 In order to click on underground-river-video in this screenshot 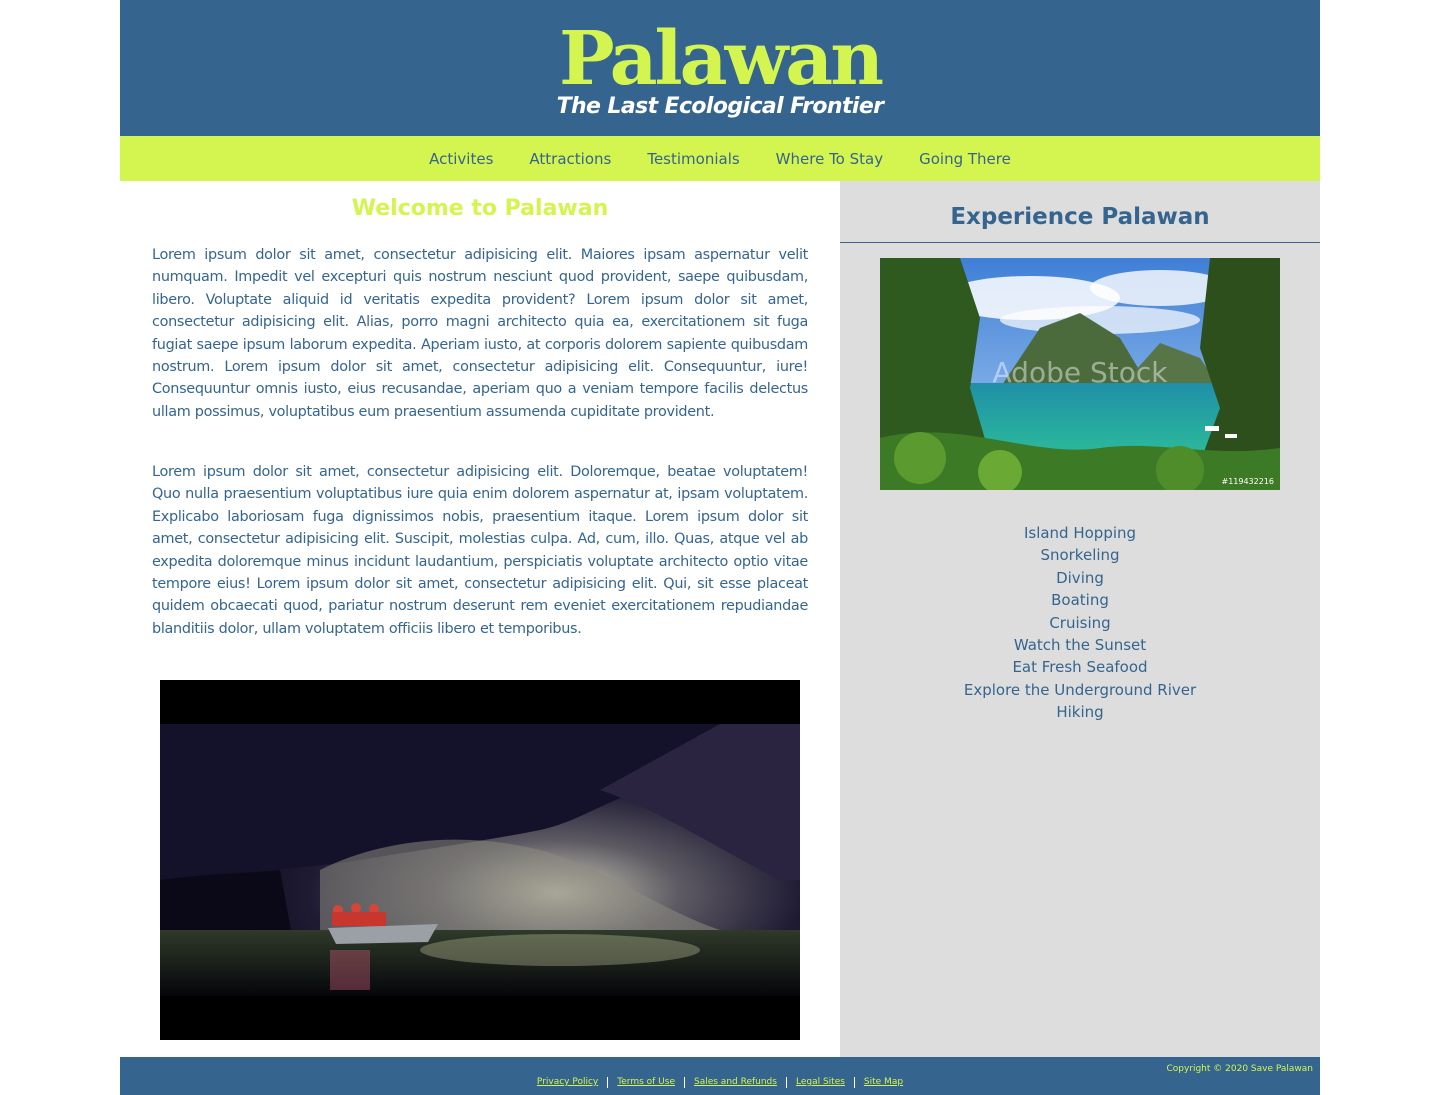, I will do `click(480, 860)`.